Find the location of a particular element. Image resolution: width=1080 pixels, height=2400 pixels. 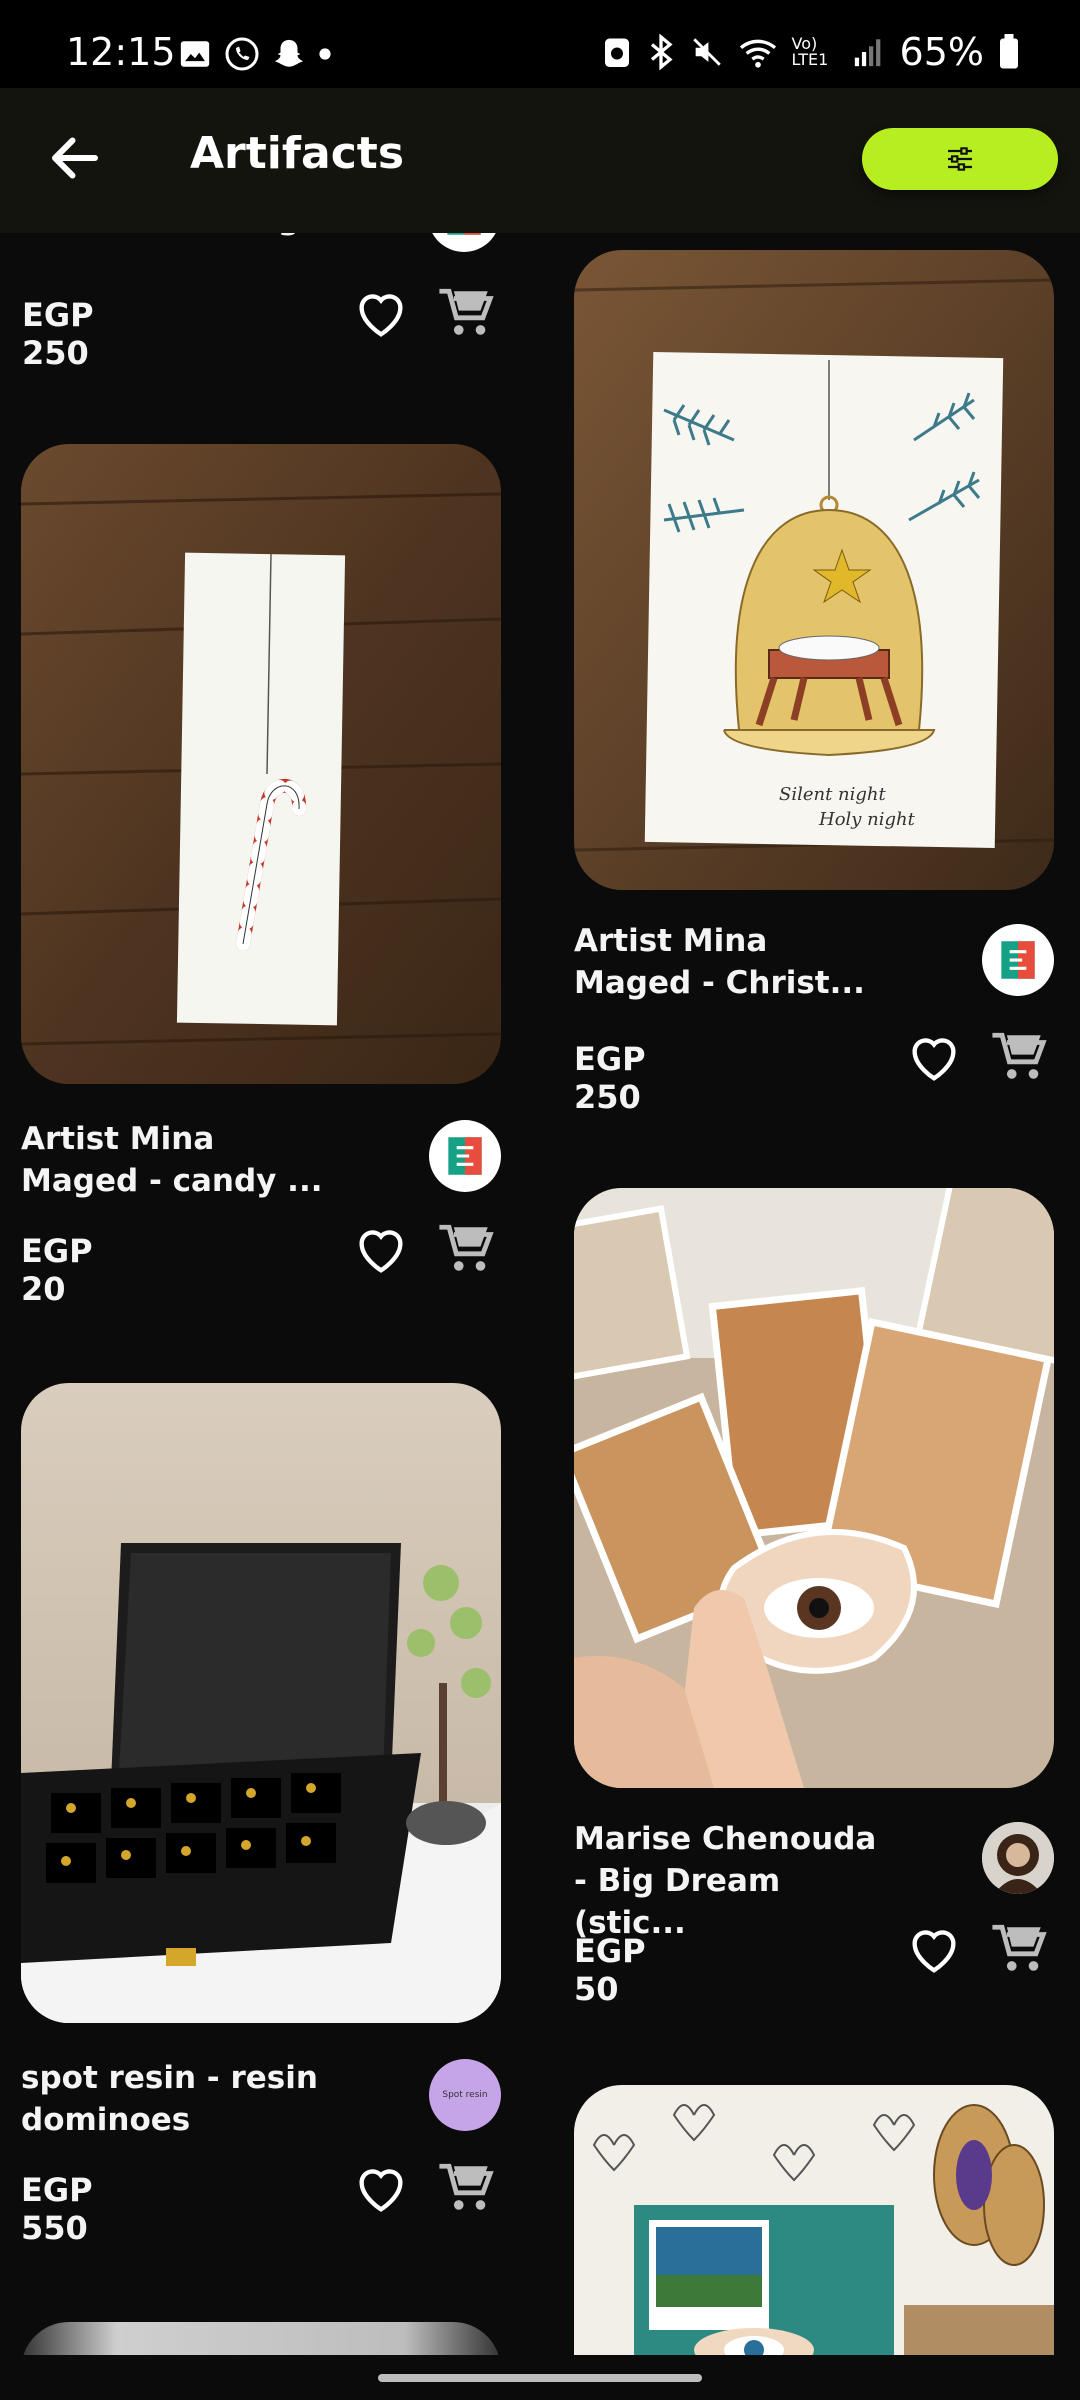

product-price: EGP 550 is located at coordinates (57, 2209).